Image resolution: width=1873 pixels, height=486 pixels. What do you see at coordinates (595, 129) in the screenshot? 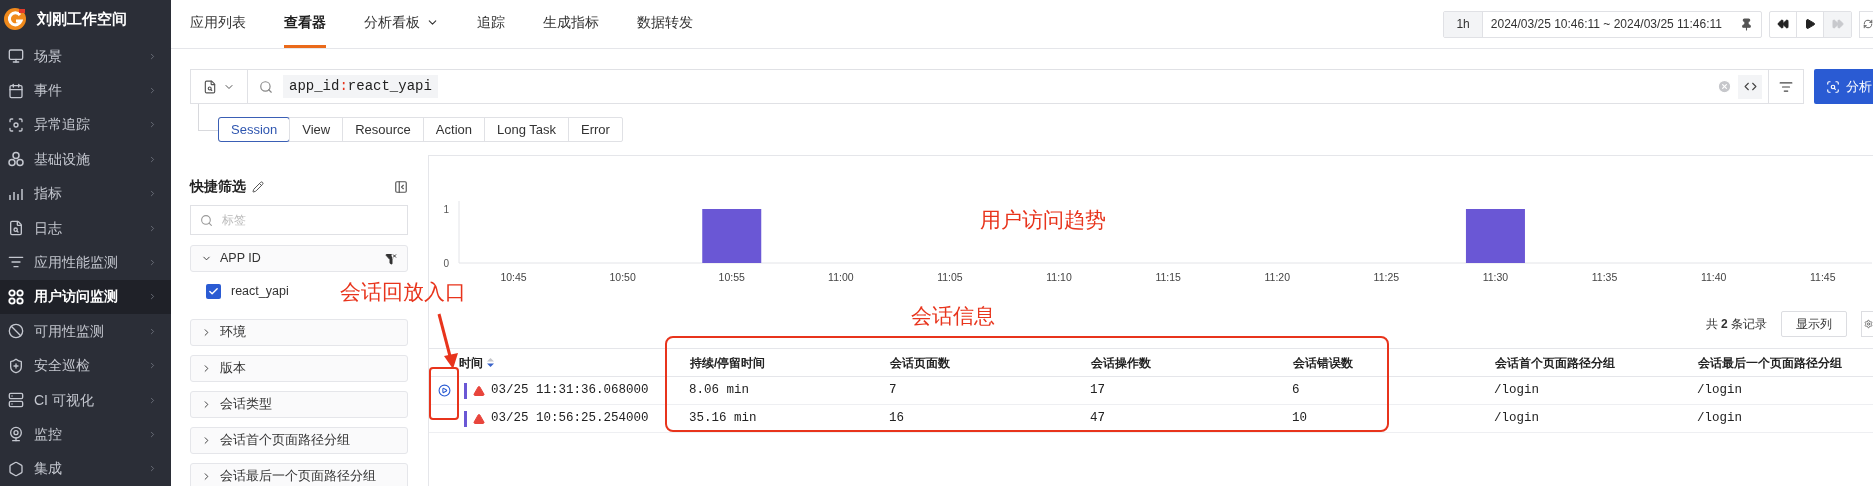
I see `data-type-tab: Error` at bounding box center [595, 129].